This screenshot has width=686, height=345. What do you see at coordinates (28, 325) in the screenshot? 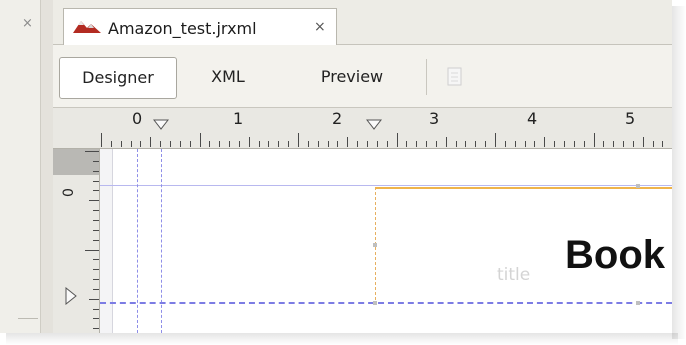
I see `left-dock-grip` at bounding box center [28, 325].